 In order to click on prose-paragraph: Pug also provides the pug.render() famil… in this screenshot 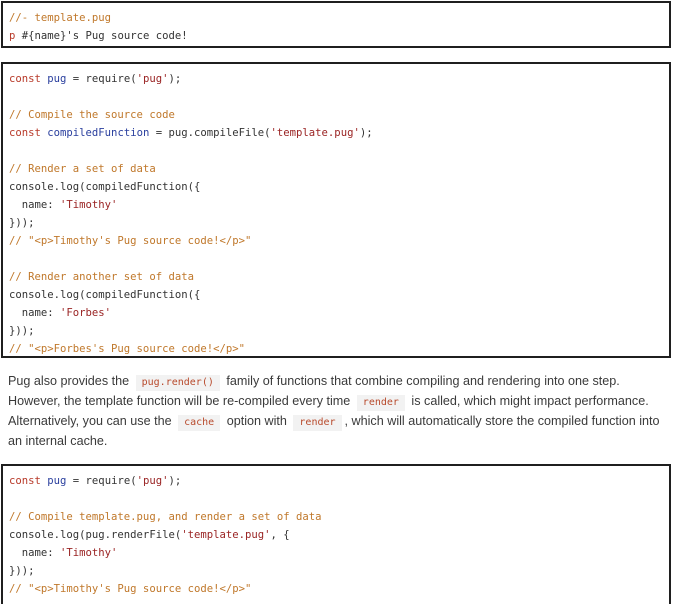, I will do `click(340, 411)`.